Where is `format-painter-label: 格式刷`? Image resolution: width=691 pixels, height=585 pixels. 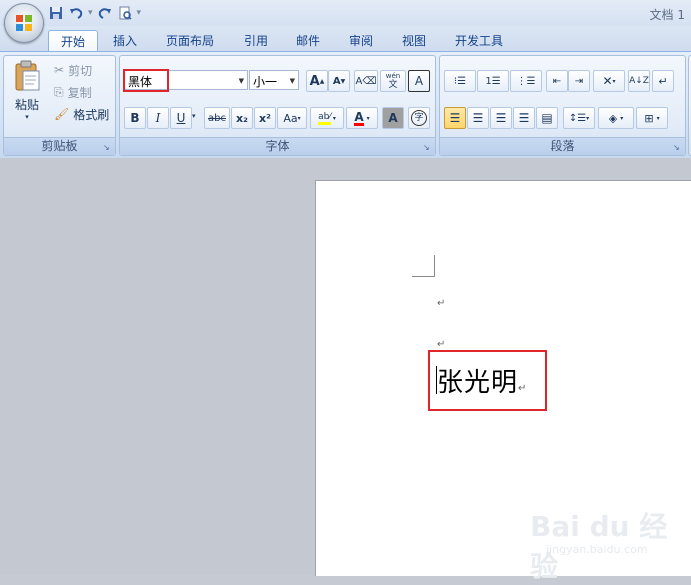
format-painter-label: 格式刷 is located at coordinates (91, 114).